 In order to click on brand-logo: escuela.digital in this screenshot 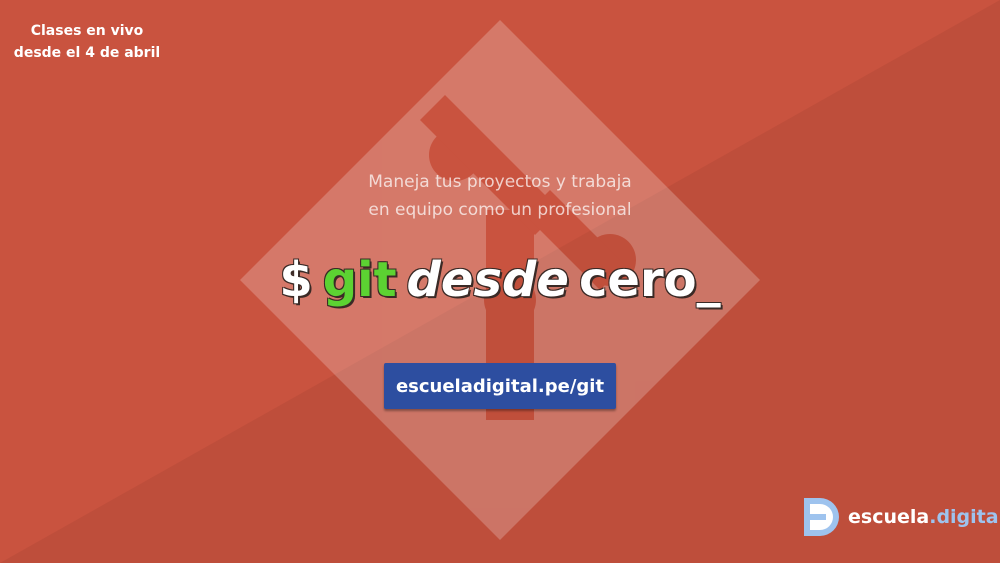, I will do `click(900, 517)`.